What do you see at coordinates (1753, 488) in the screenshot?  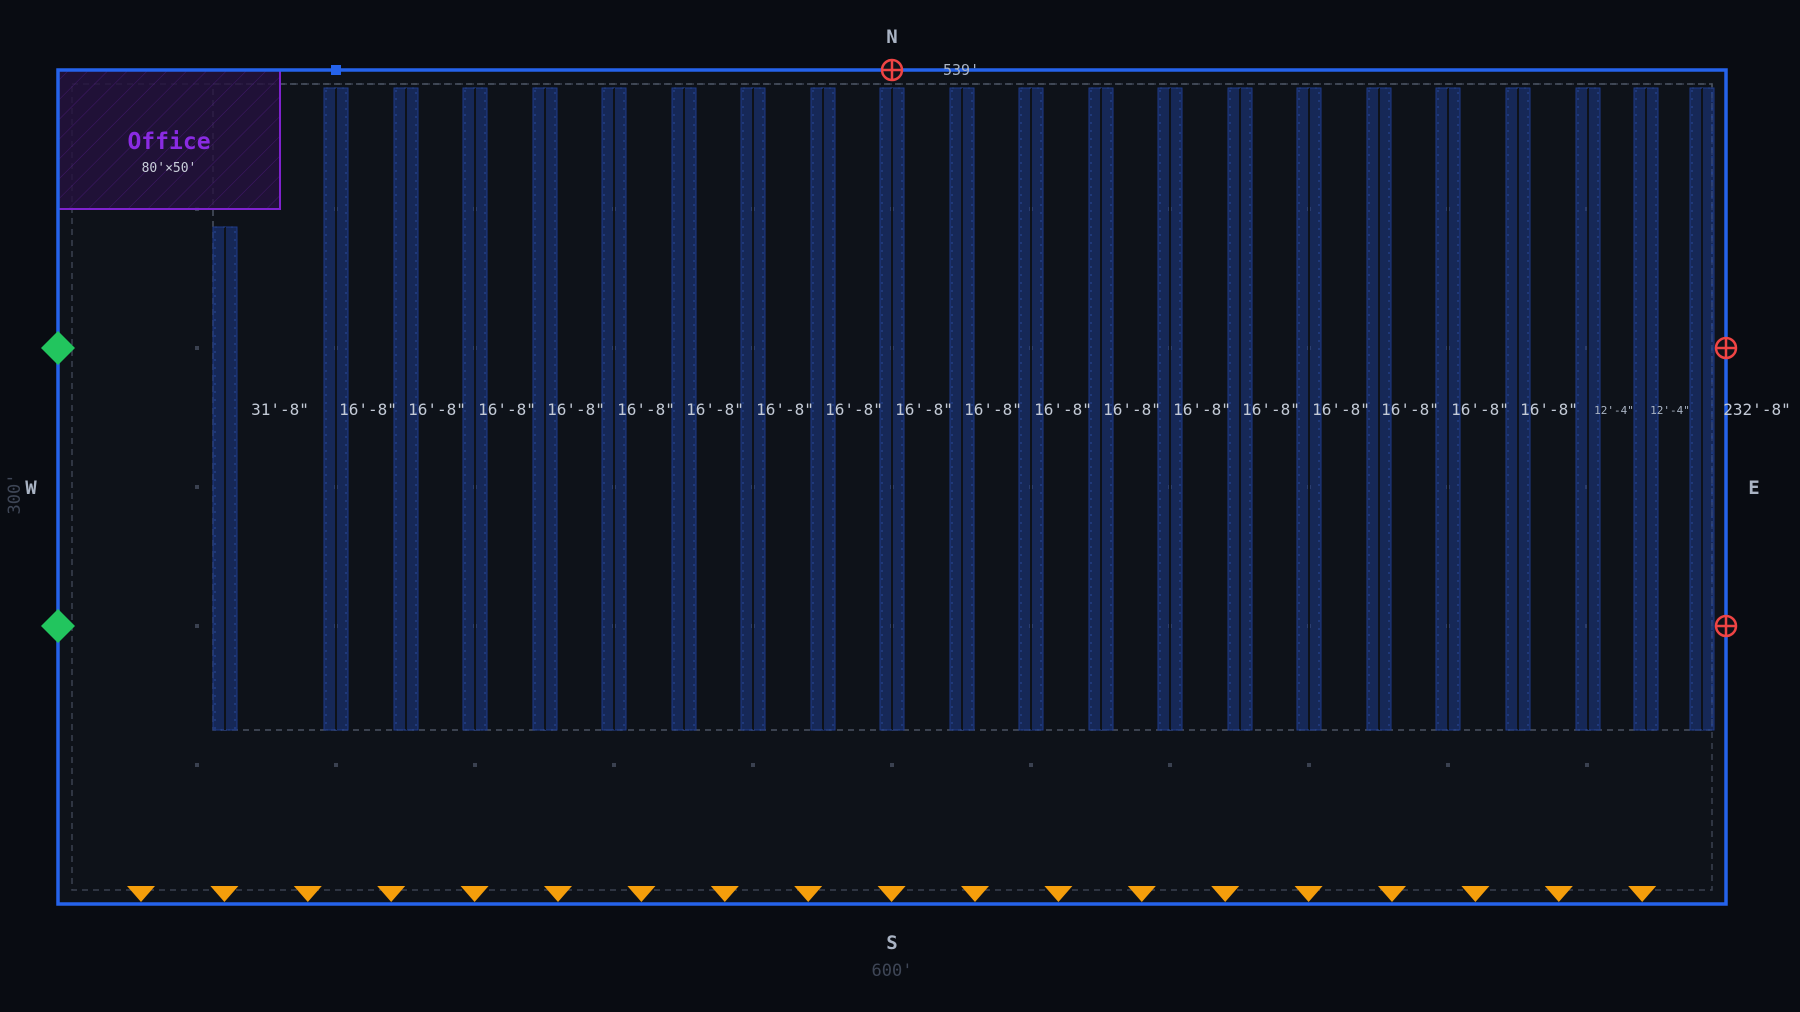 I see `compass-east: E` at bounding box center [1753, 488].